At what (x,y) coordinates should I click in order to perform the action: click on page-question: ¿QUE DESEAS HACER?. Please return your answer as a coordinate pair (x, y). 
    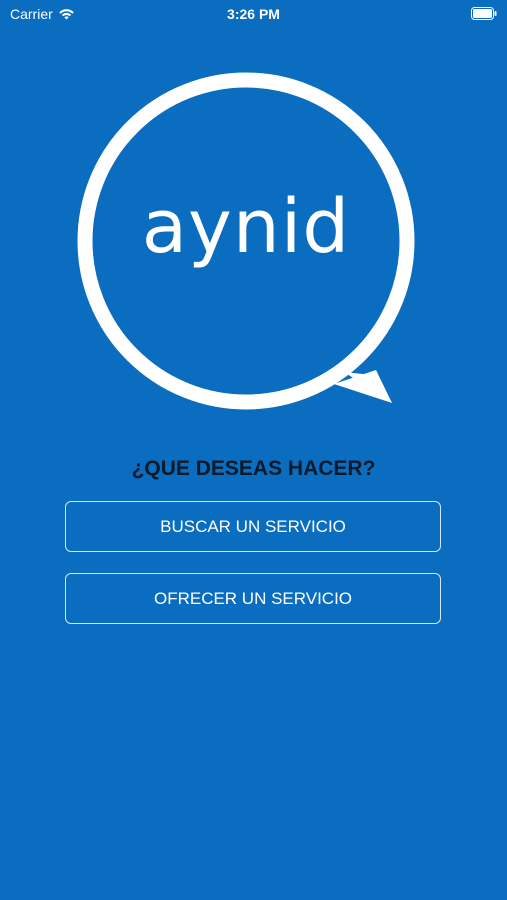
    Looking at the image, I should click on (253, 468).